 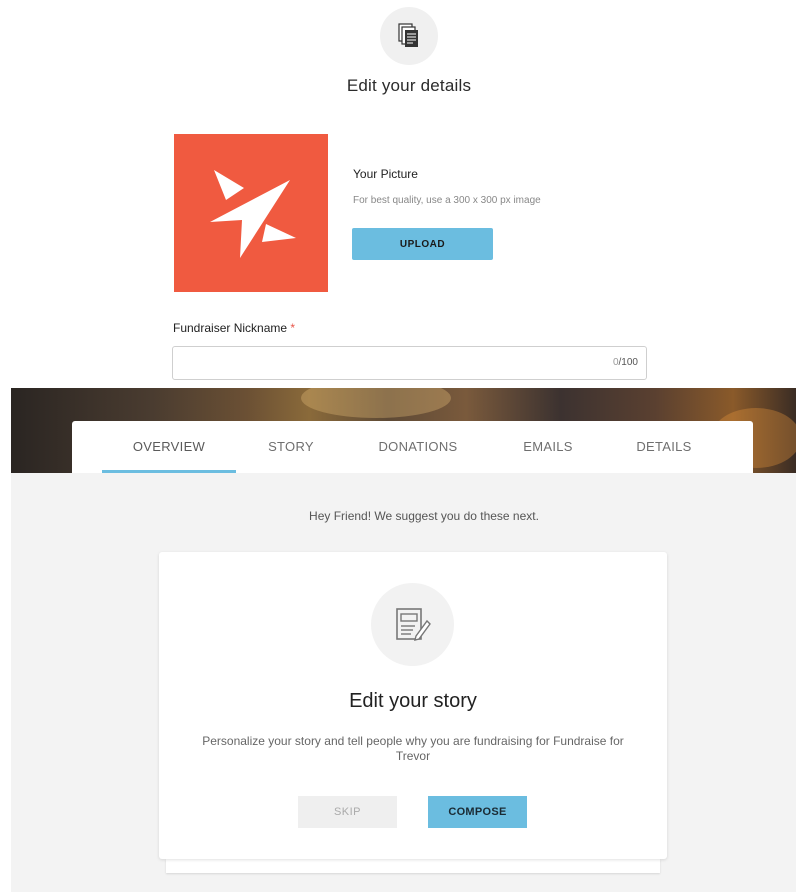 I want to click on tab-bar: OVERVIEW STORY DONATIONS EMAILS DETAILS, so click(x=412, y=447).